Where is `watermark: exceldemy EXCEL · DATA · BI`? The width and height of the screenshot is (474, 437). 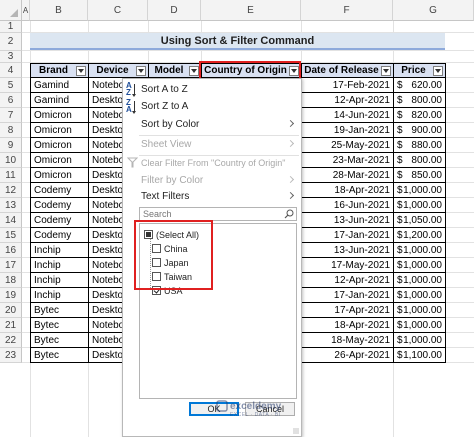
watermark: exceldemy EXCEL · DATA · BI is located at coordinates (249, 409).